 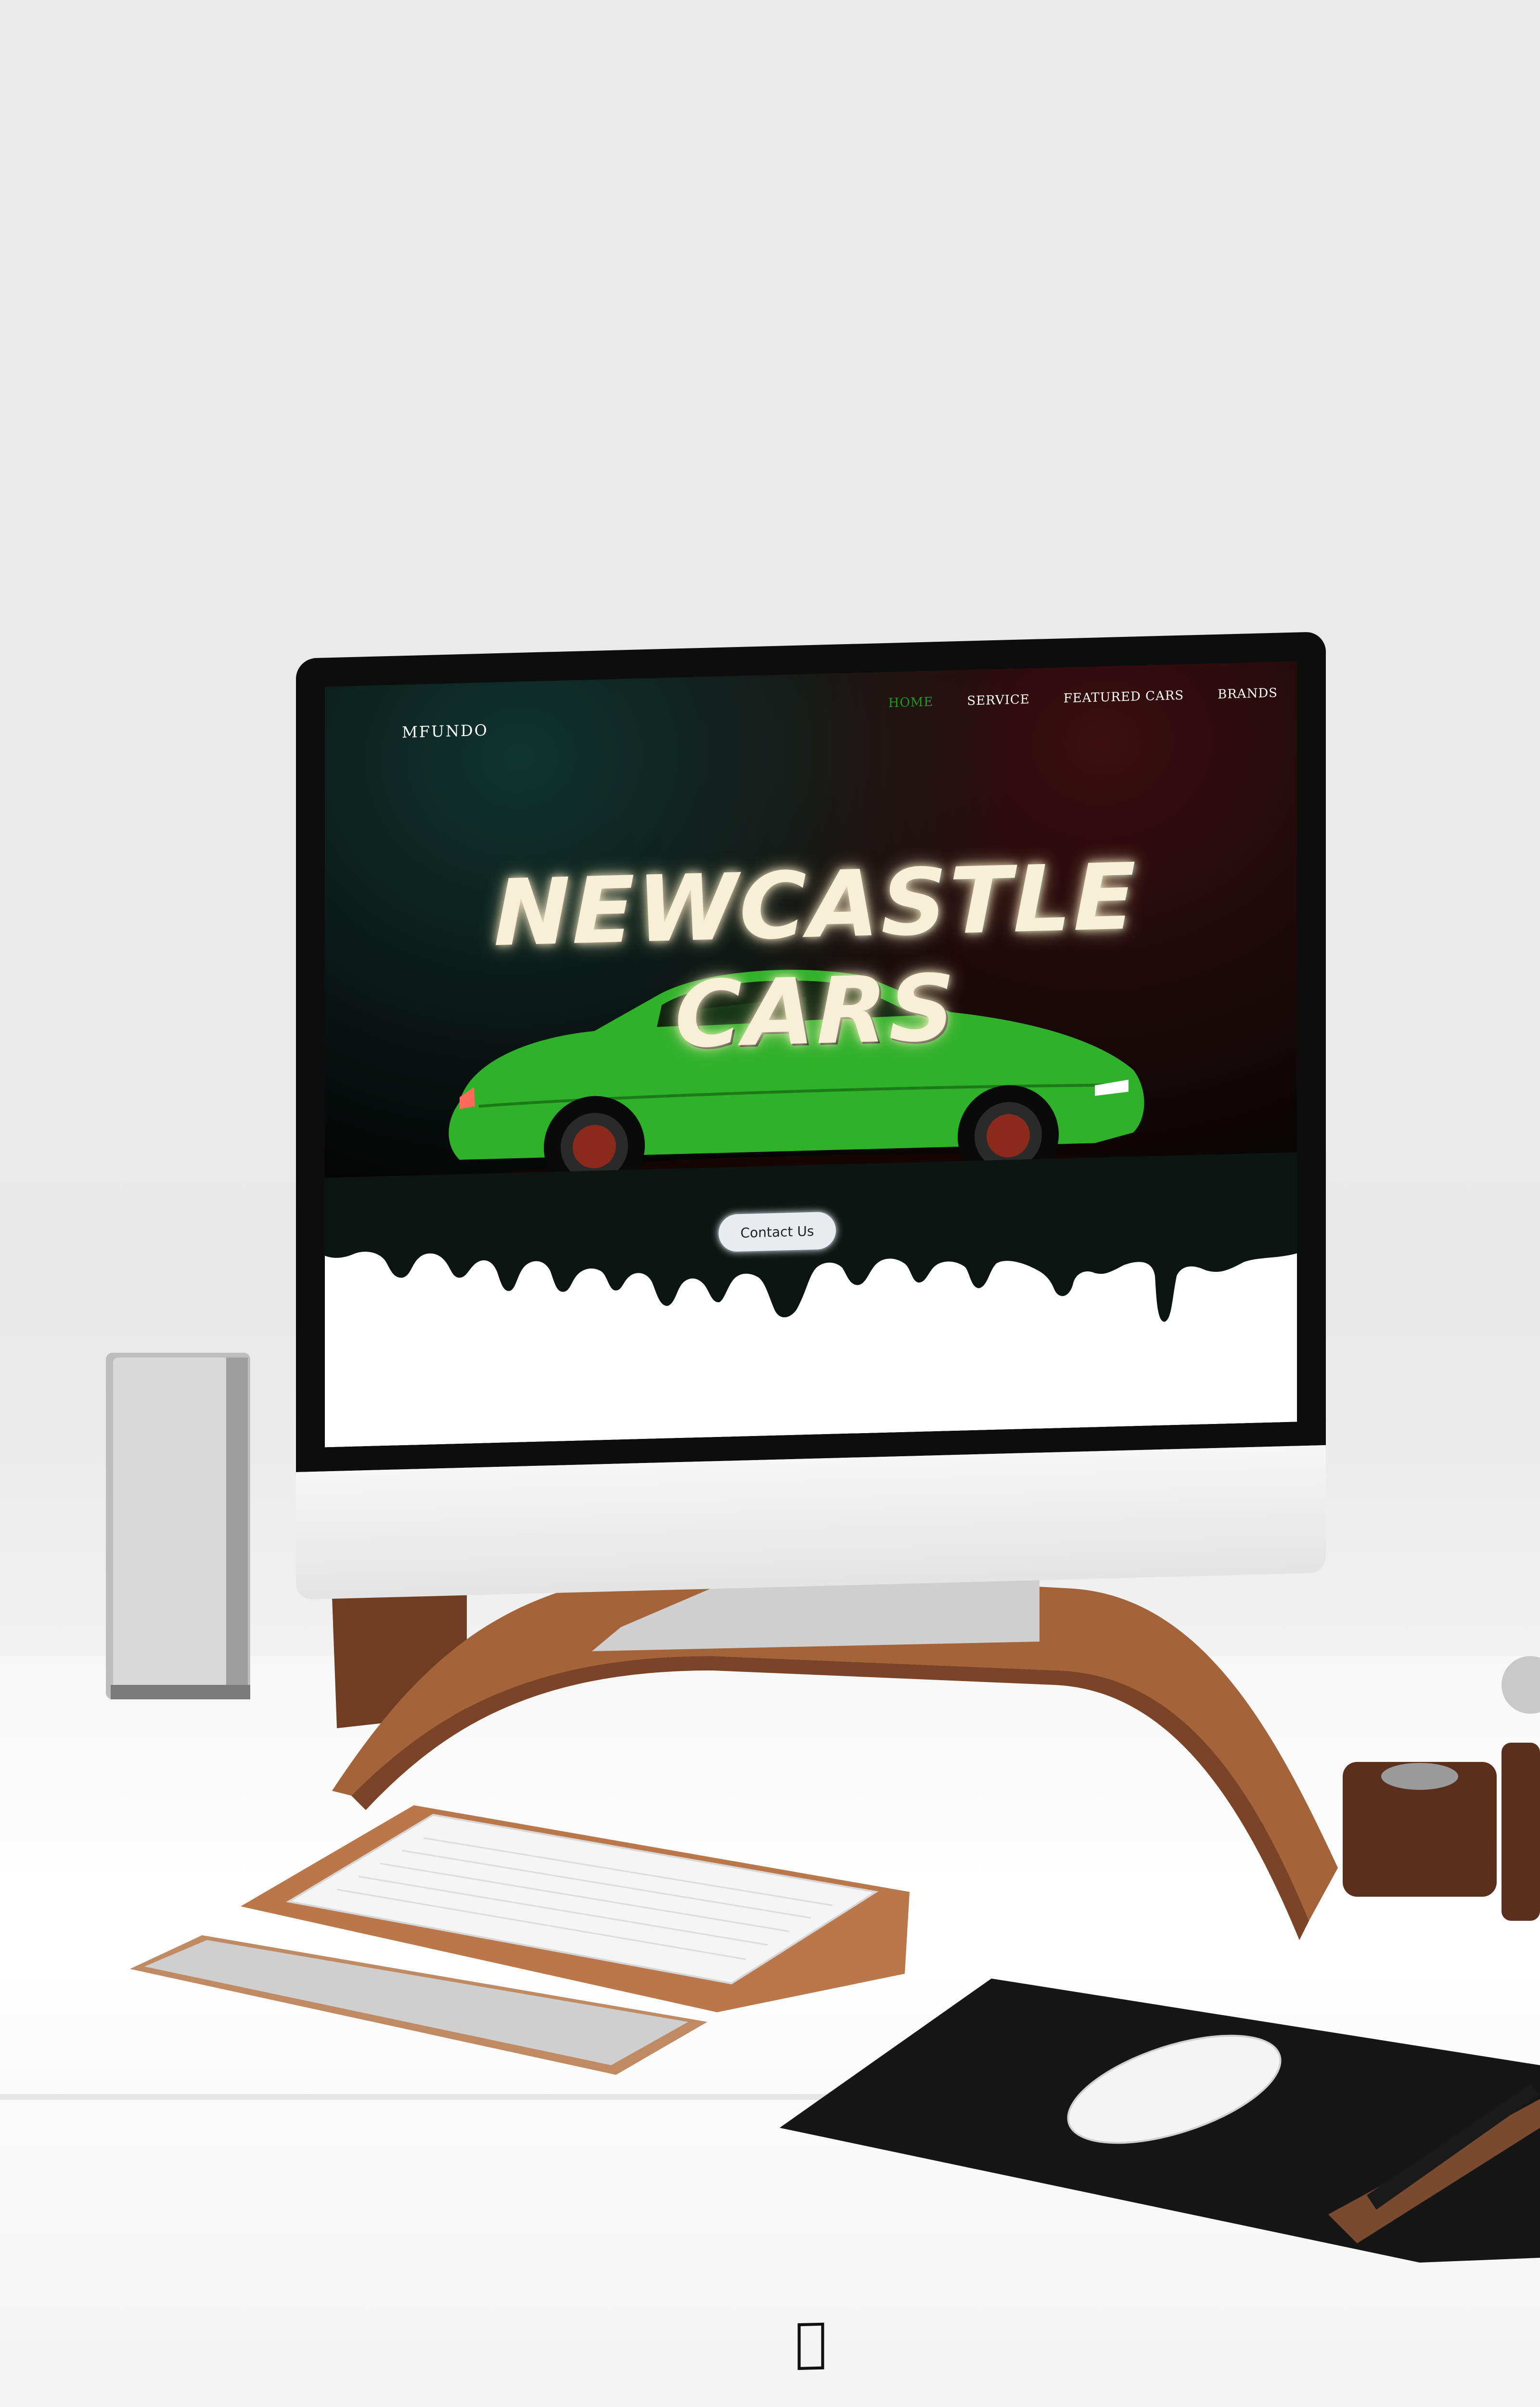 I want to click on nav-links: HOME SERVICE FEATURED CARS BRANDS, so click(x=1083, y=698).